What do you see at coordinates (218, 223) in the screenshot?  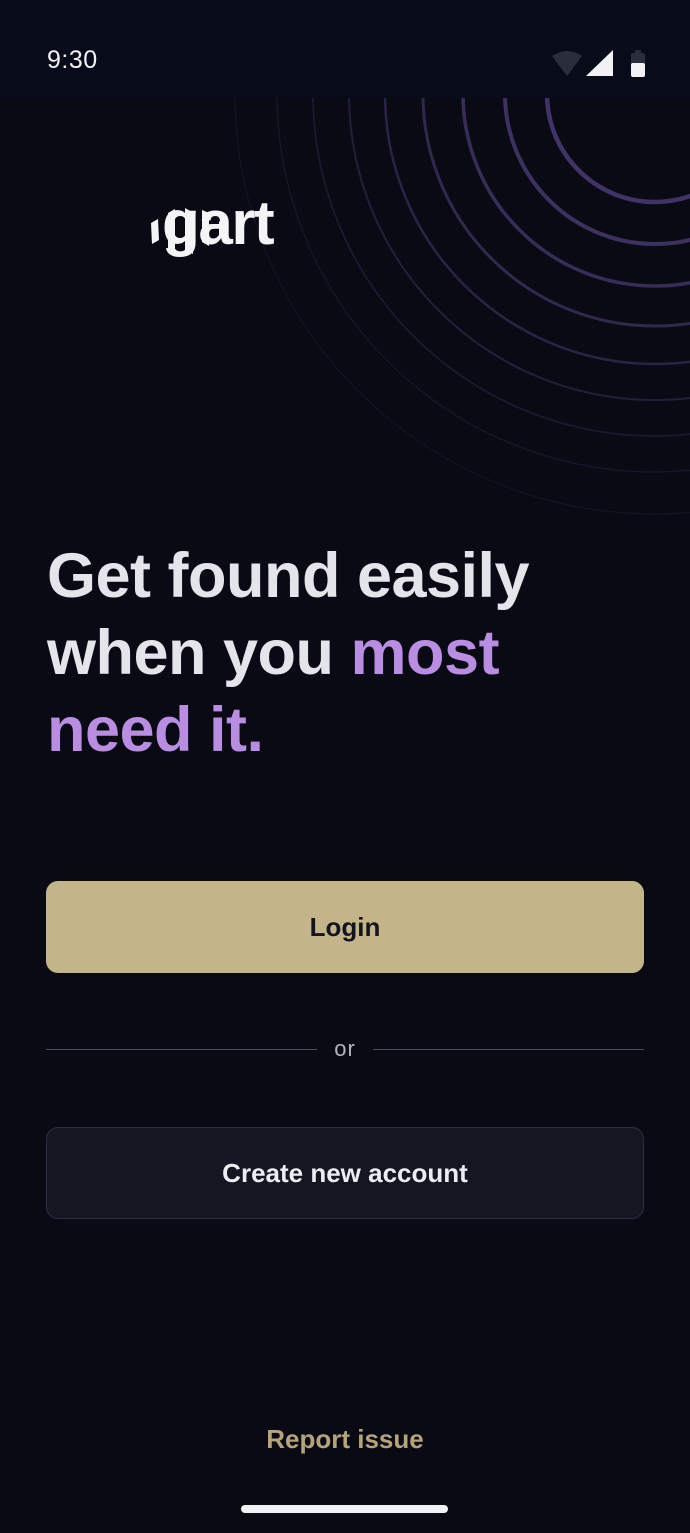 I see `brand-wordmark: gart` at bounding box center [218, 223].